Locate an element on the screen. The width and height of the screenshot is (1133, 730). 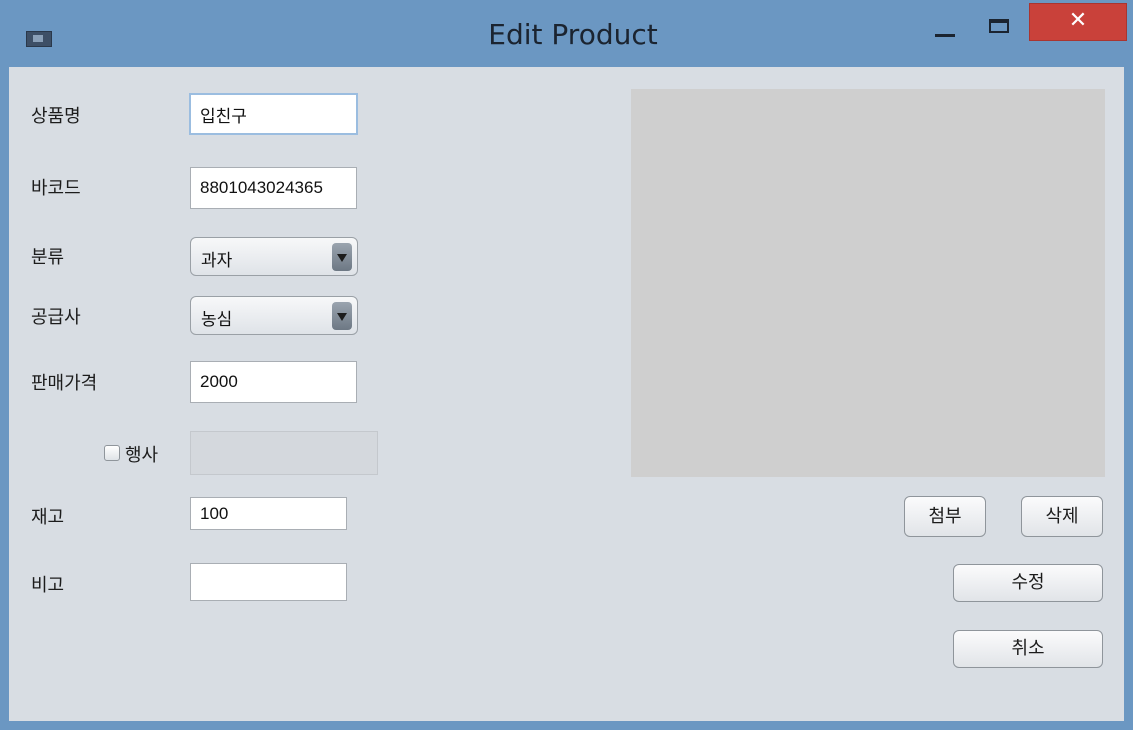
note-input is located at coordinates (268, 582).